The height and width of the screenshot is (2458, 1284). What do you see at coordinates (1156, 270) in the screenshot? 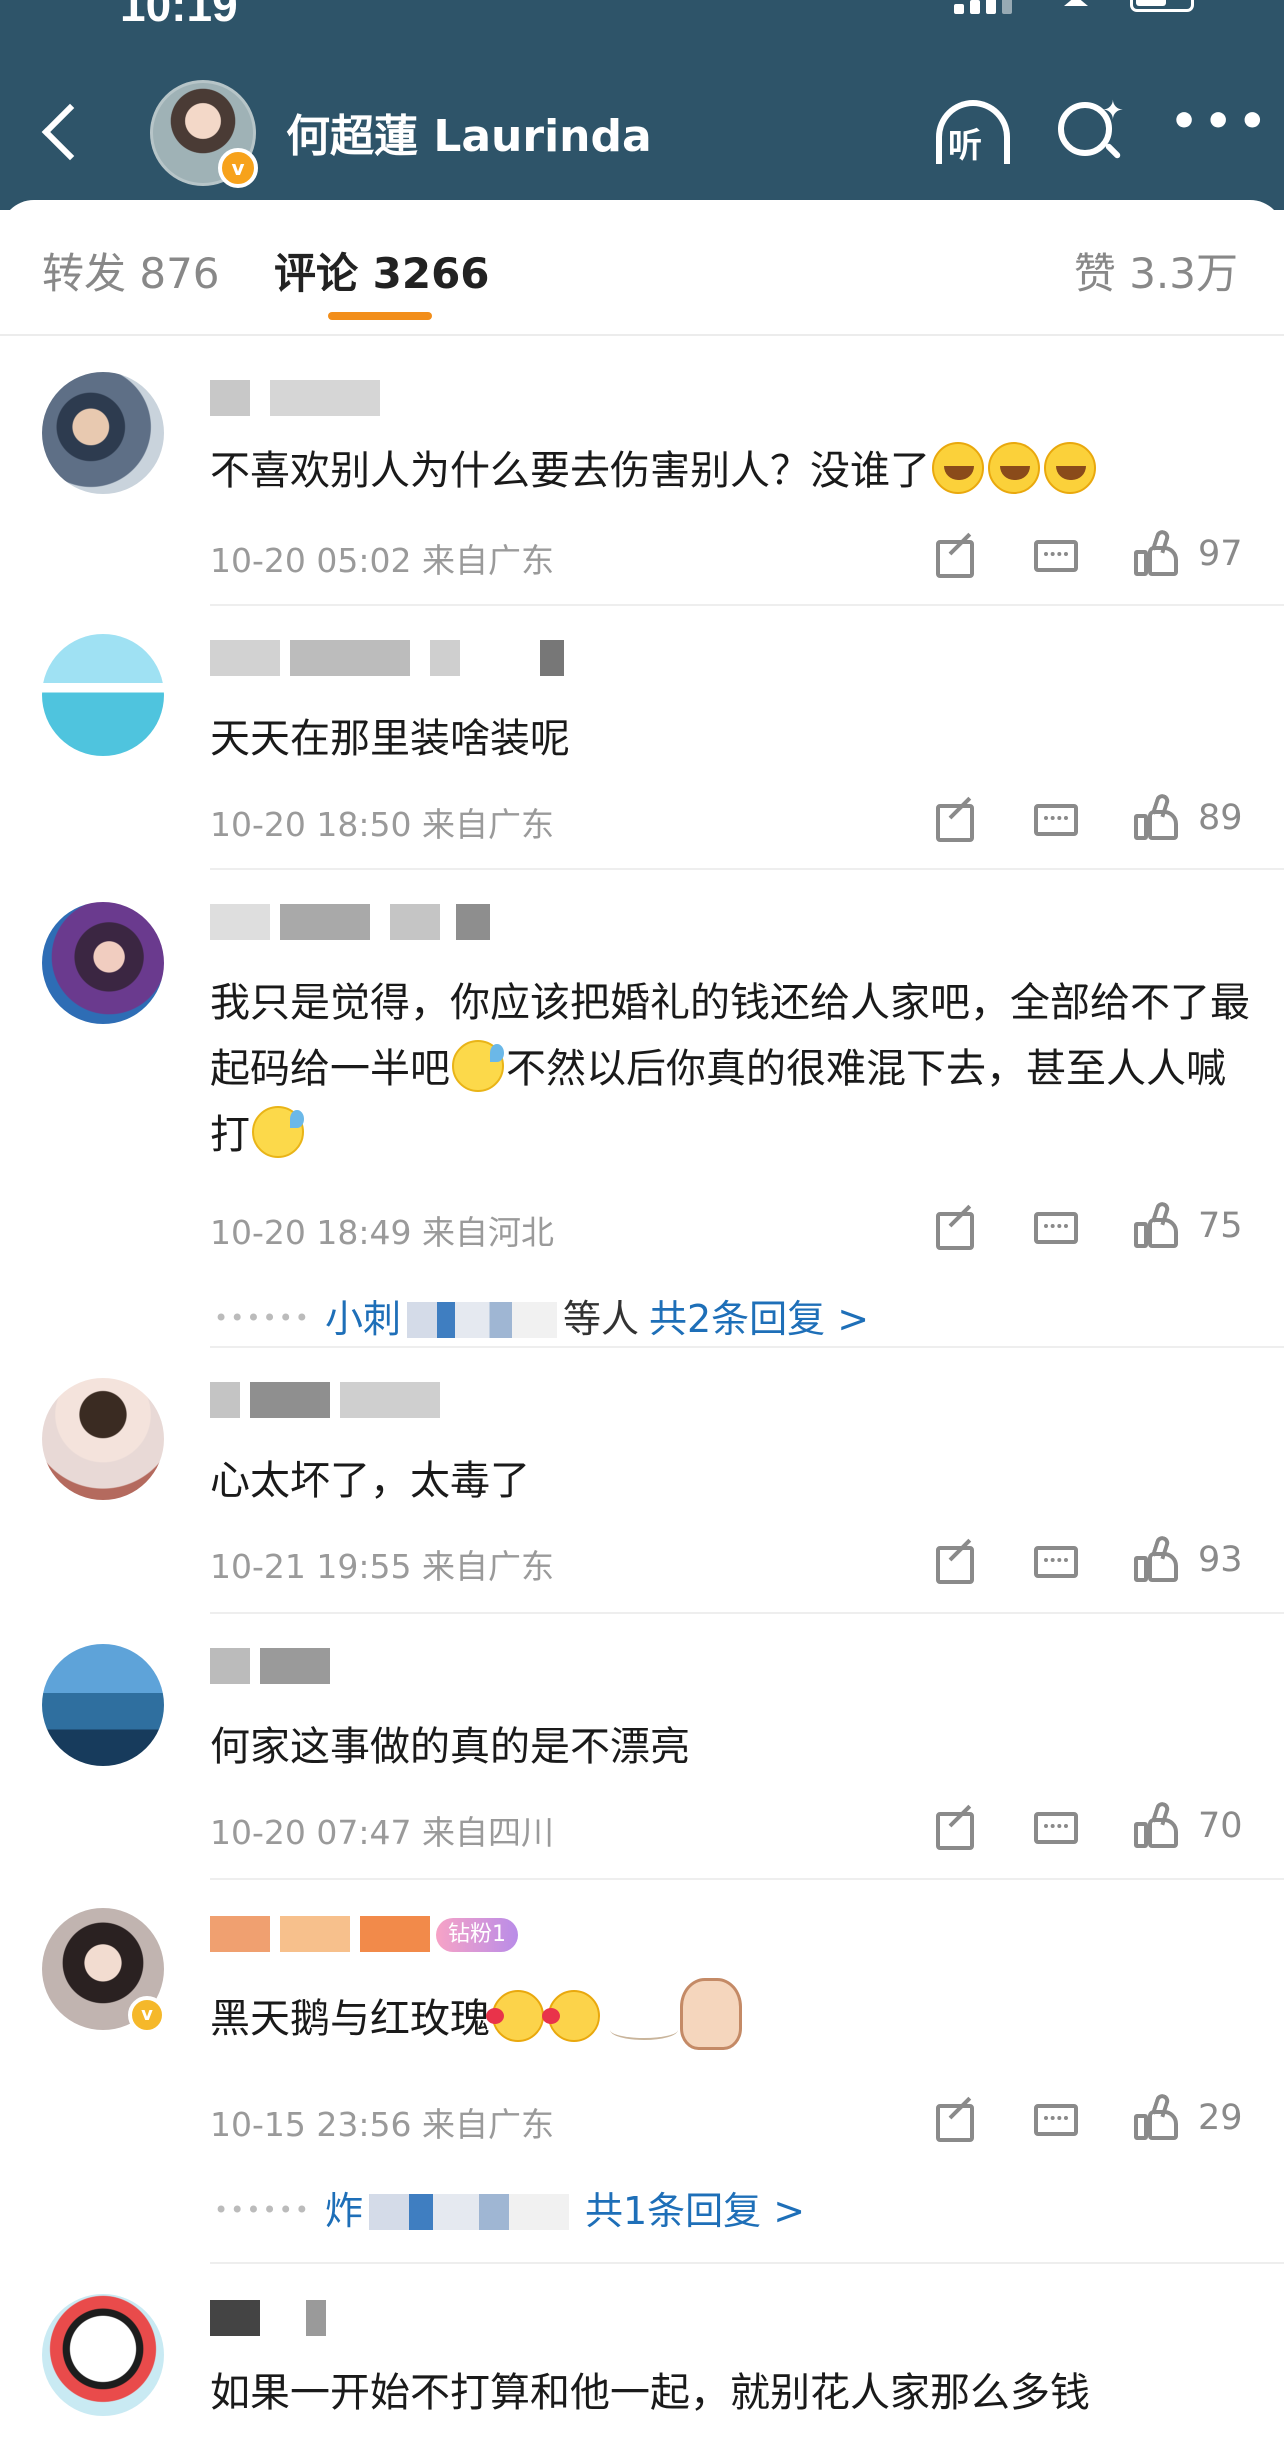
I see `tab-likes: 赞 3.3万` at bounding box center [1156, 270].